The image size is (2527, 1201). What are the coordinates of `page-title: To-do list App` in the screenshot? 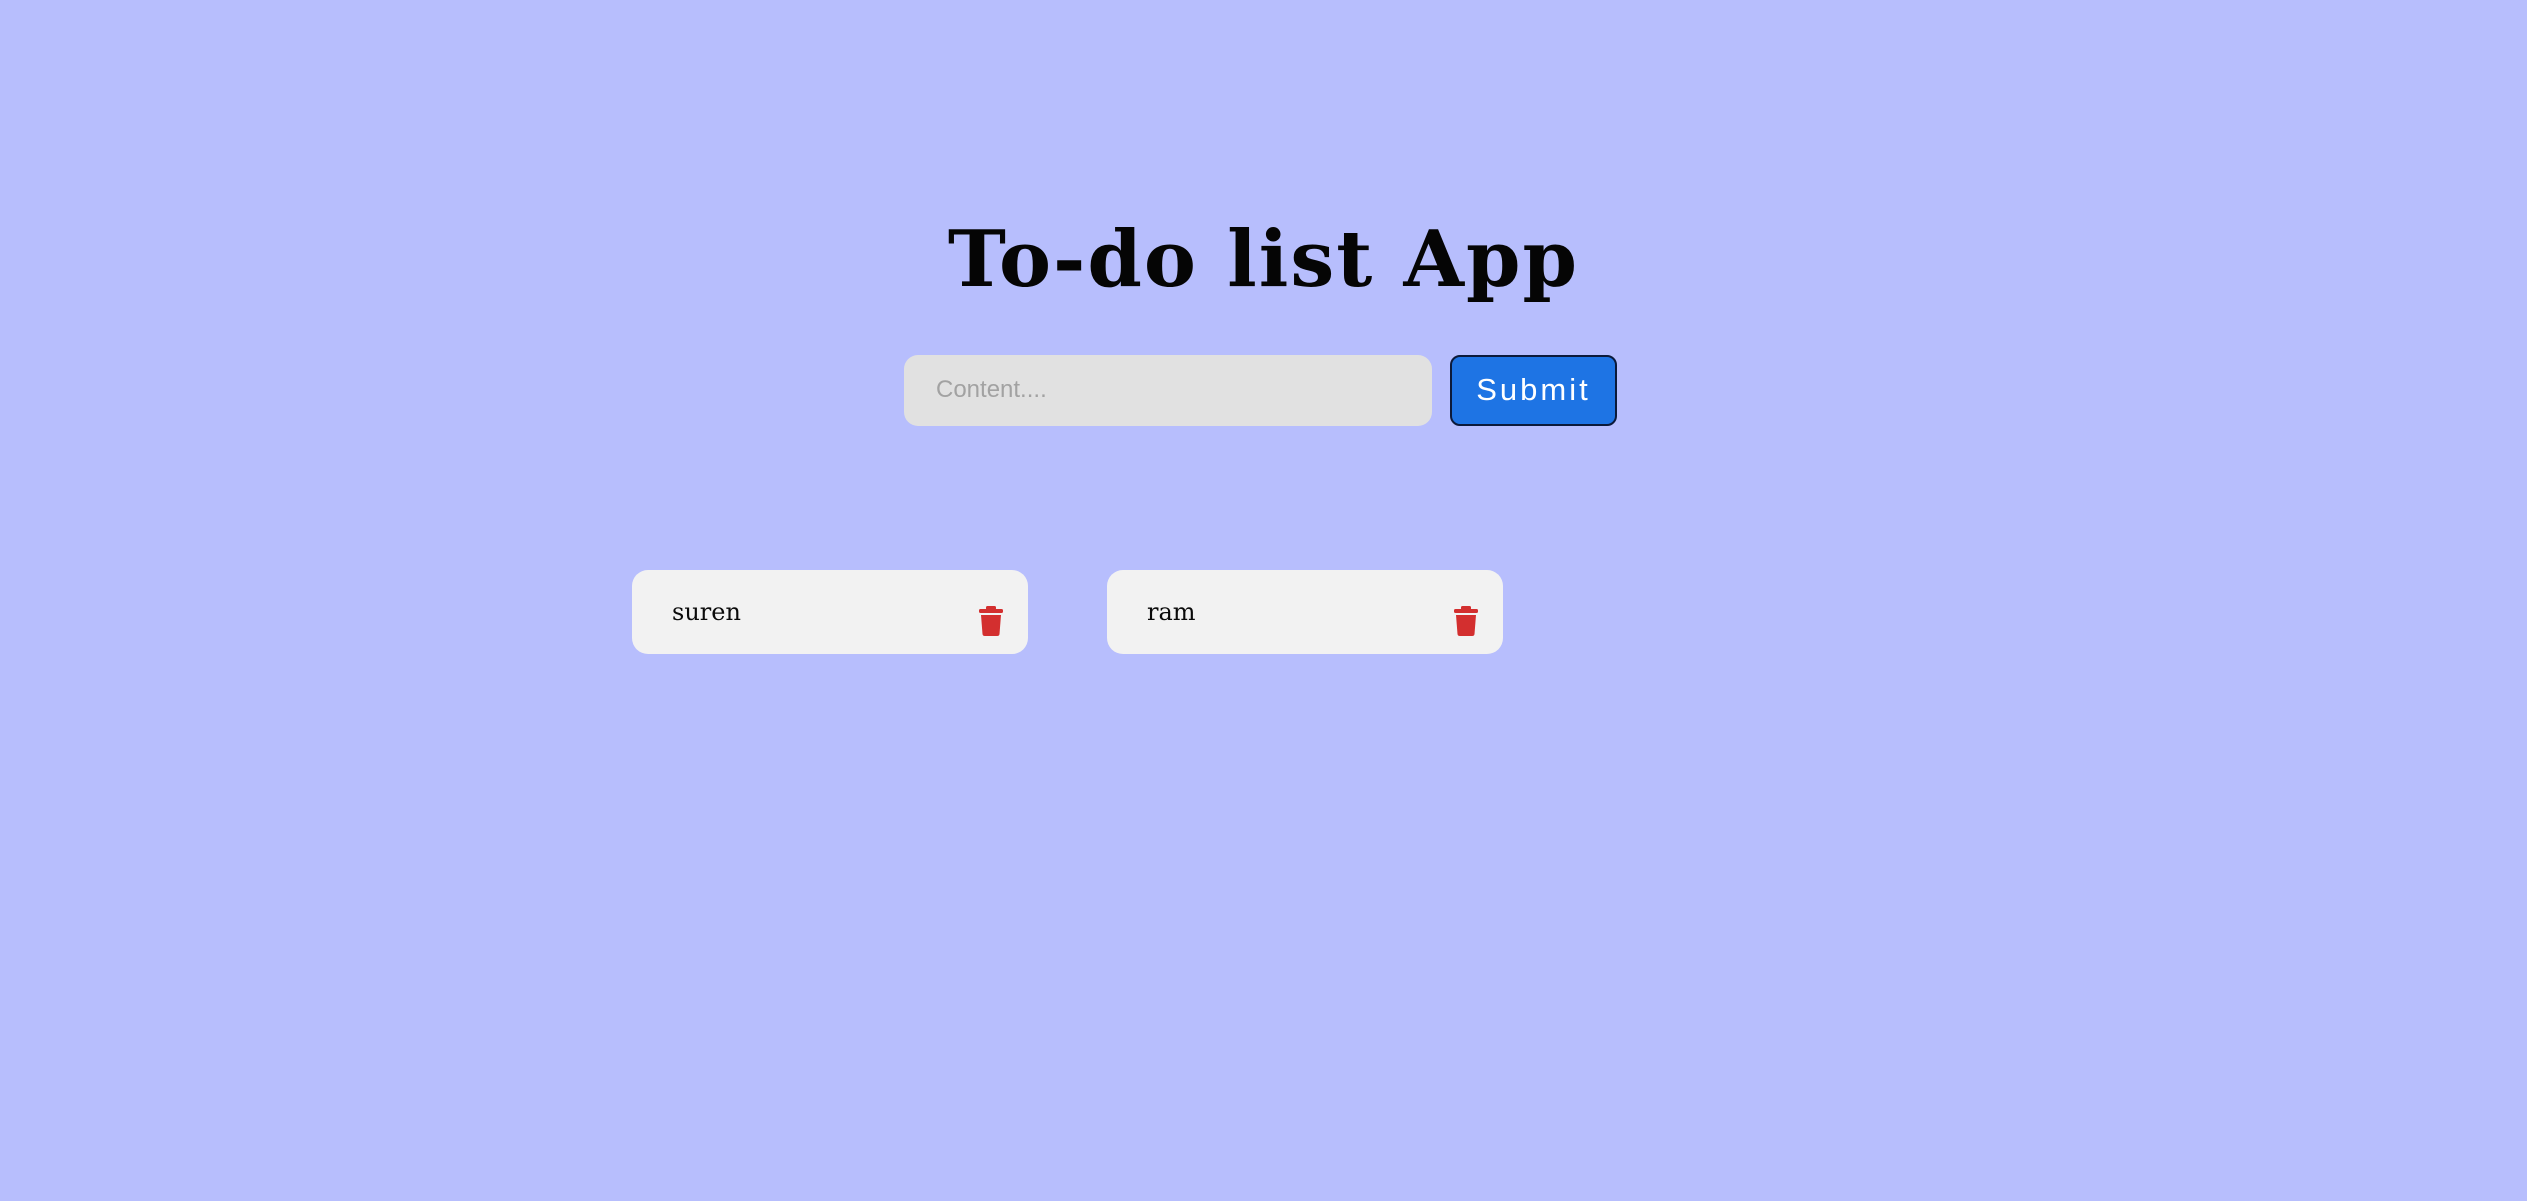 It's located at (1263, 259).